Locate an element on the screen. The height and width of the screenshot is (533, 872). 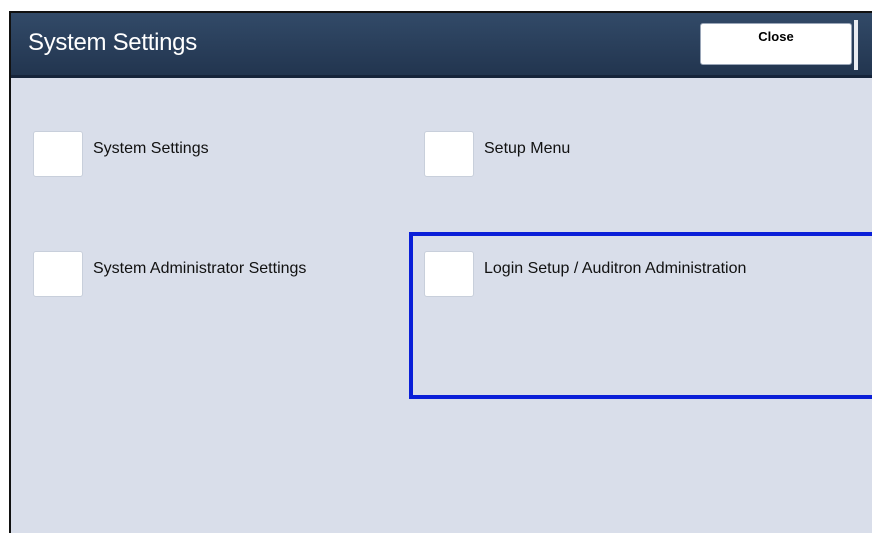
option-label: System Administrator Settings is located at coordinates (200, 268).